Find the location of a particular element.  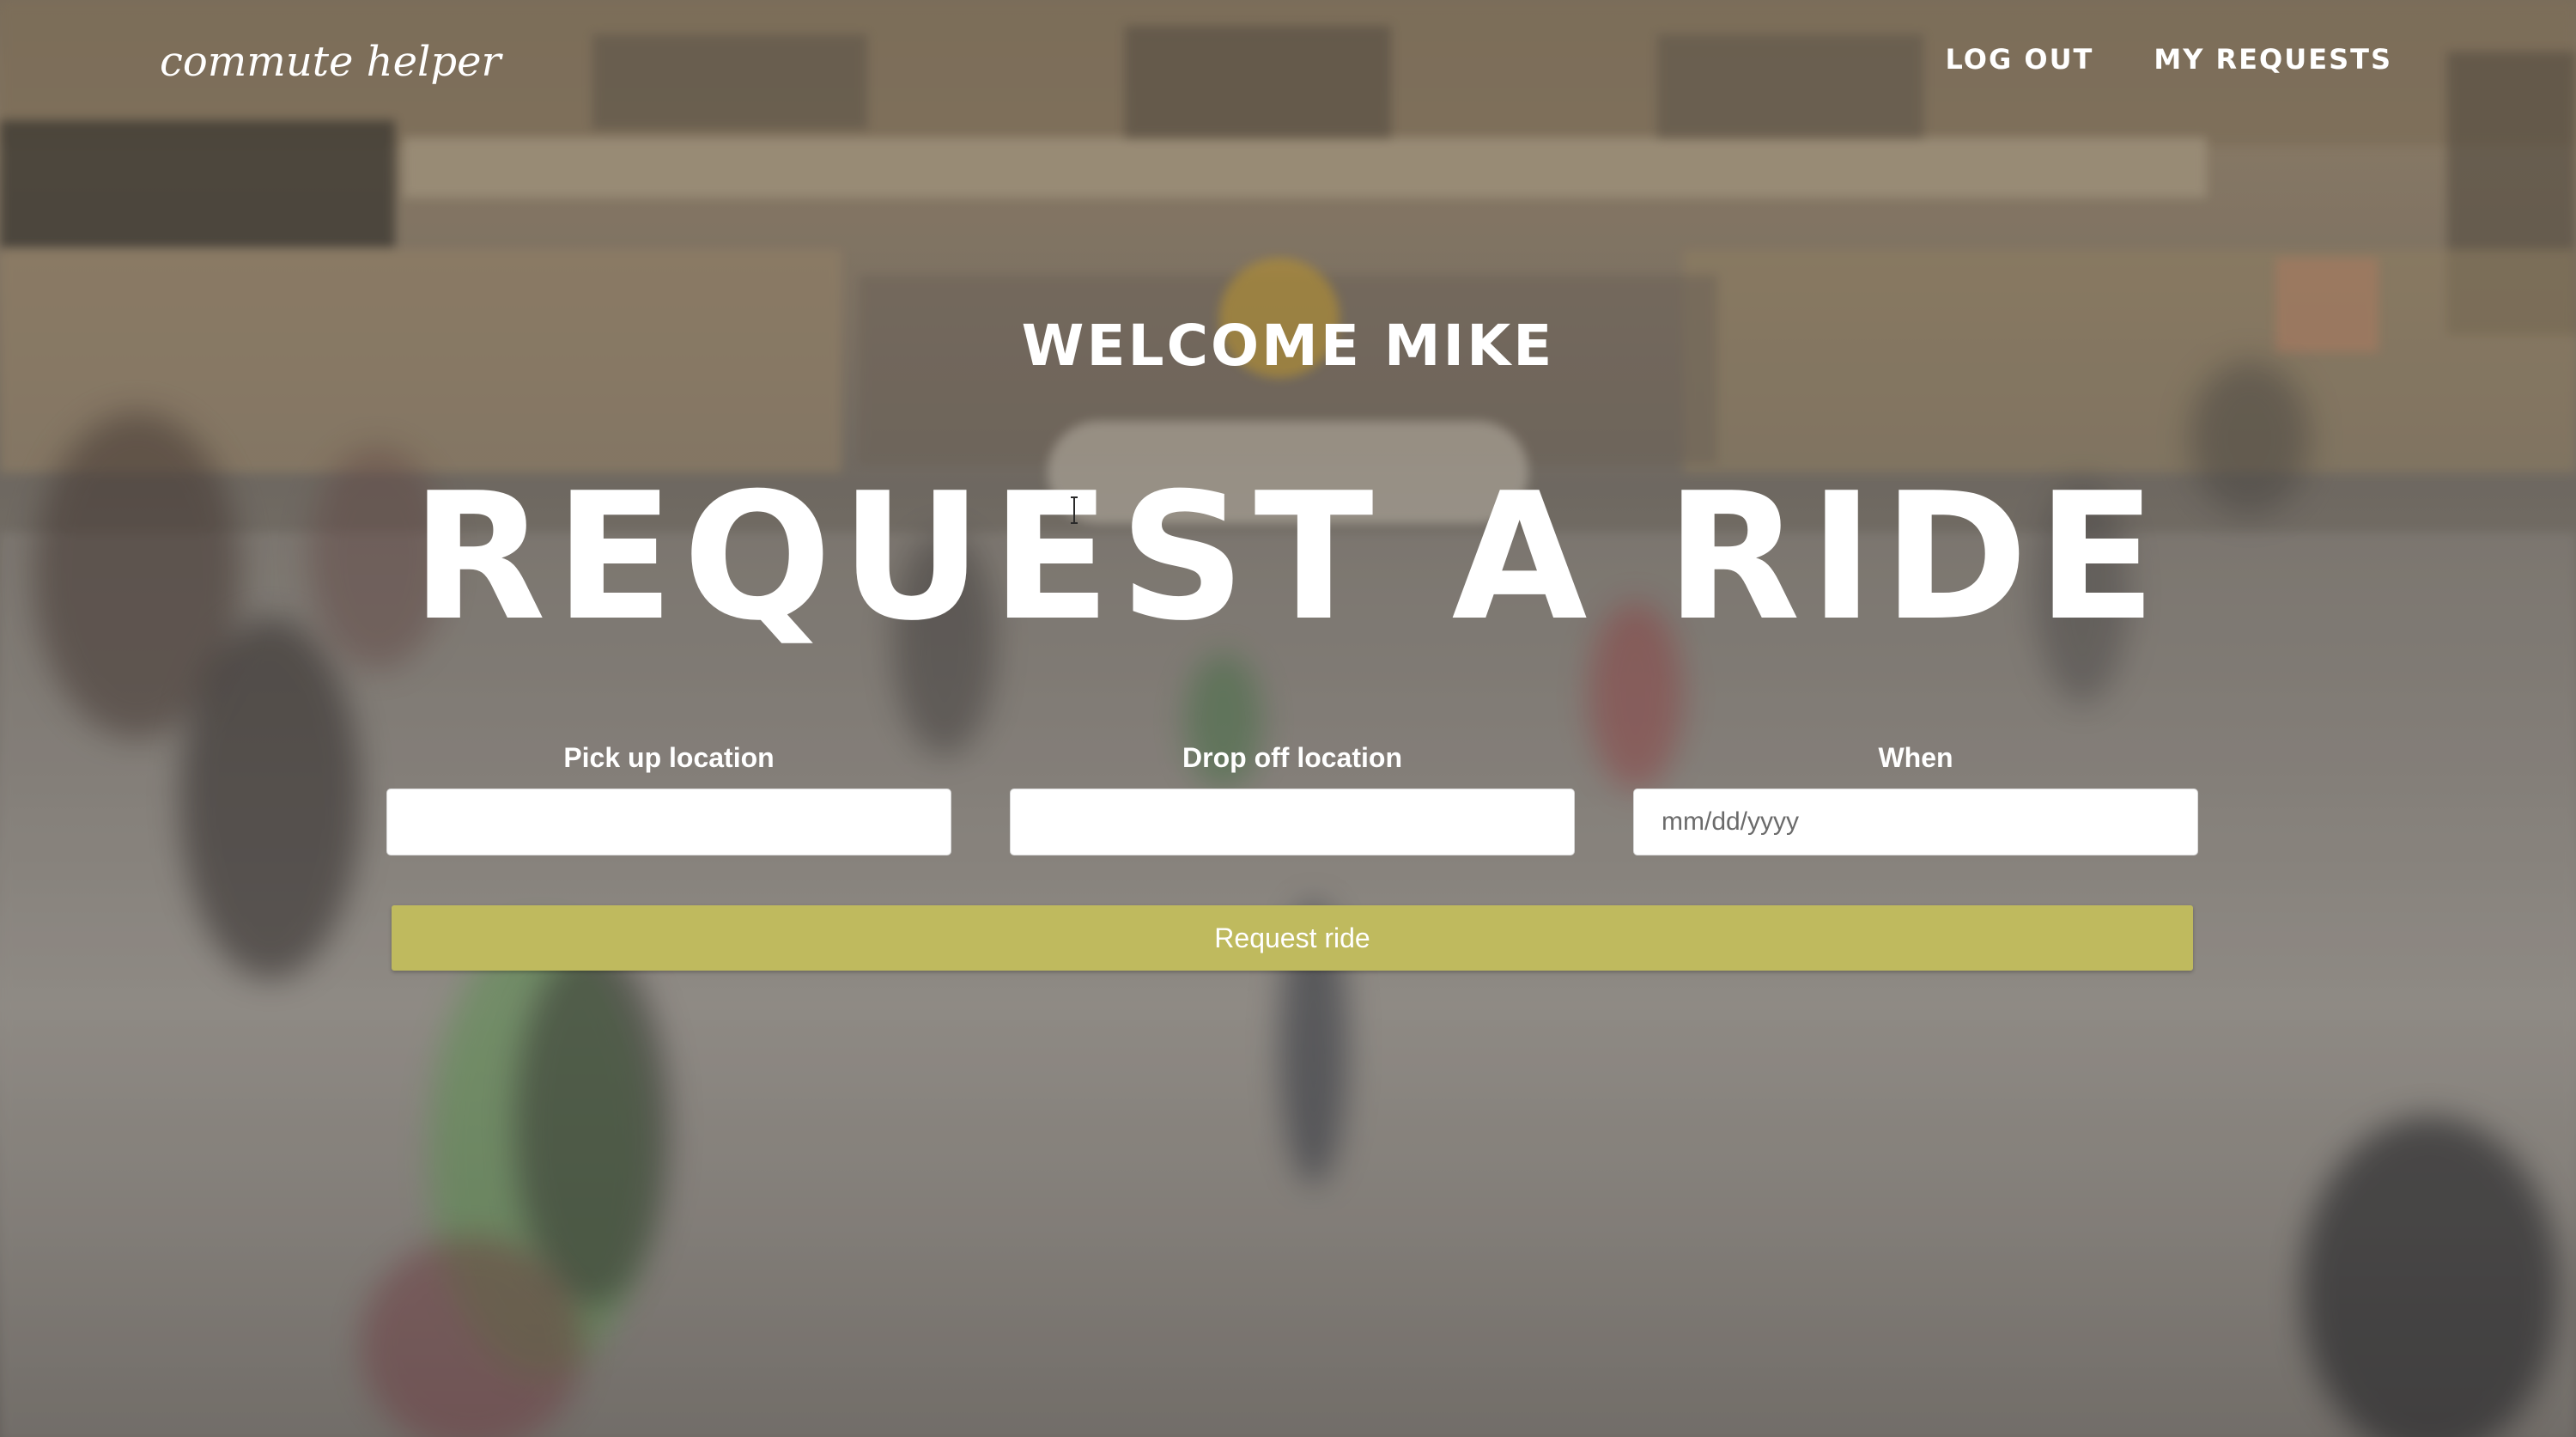

my-requests-link: MY REQUESTS is located at coordinates (2273, 59).